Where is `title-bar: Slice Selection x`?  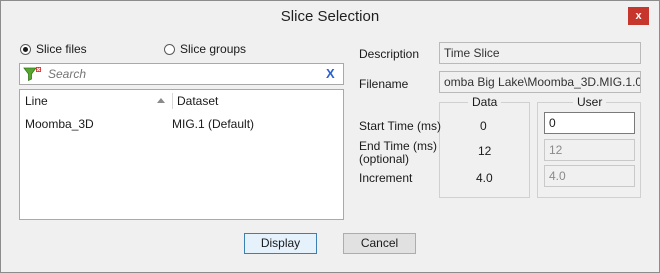 title-bar: Slice Selection x is located at coordinates (330, 16).